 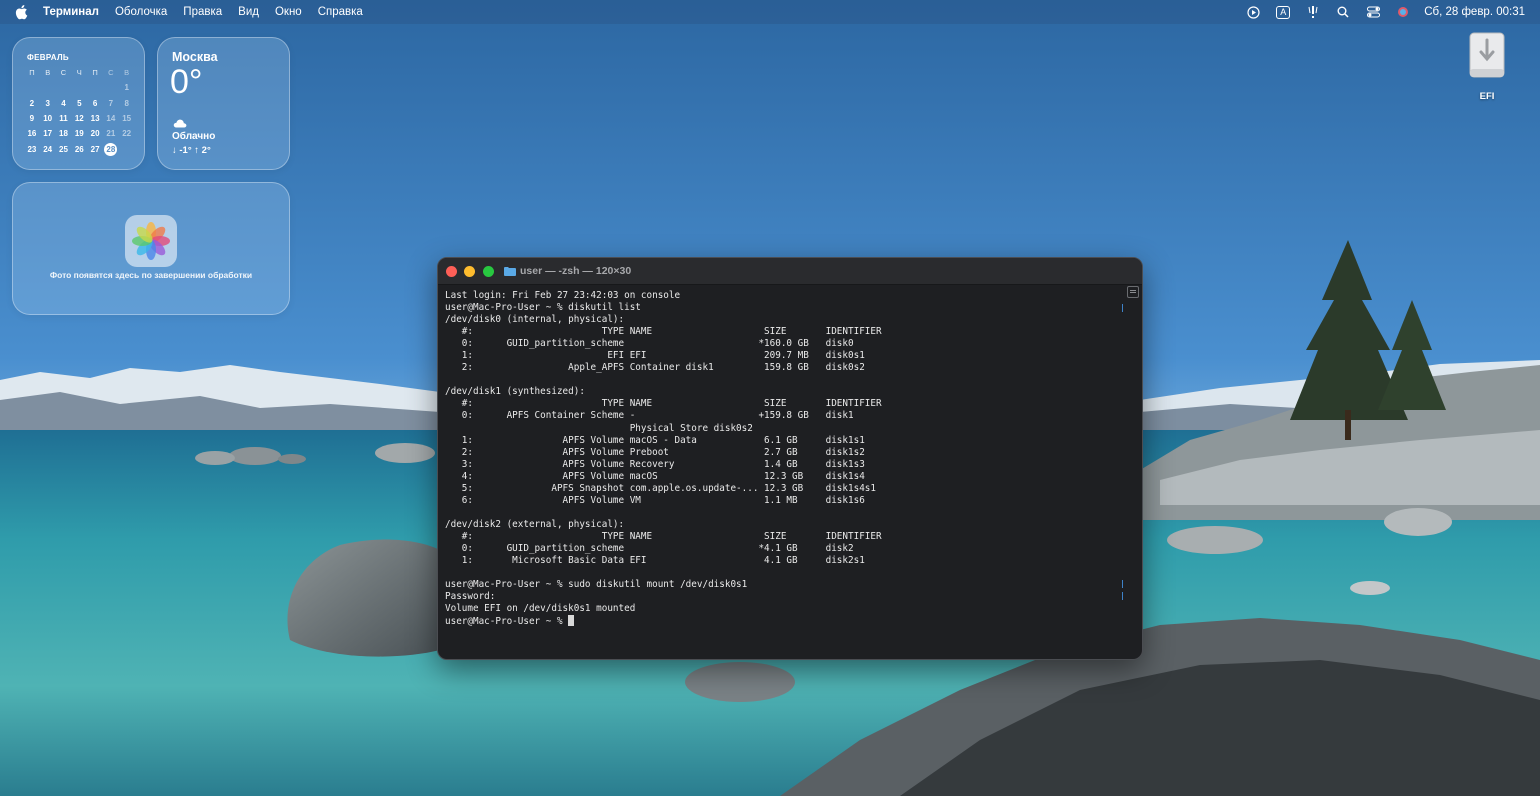 I want to click on calendar-day: 9, so click(x=32, y=119).